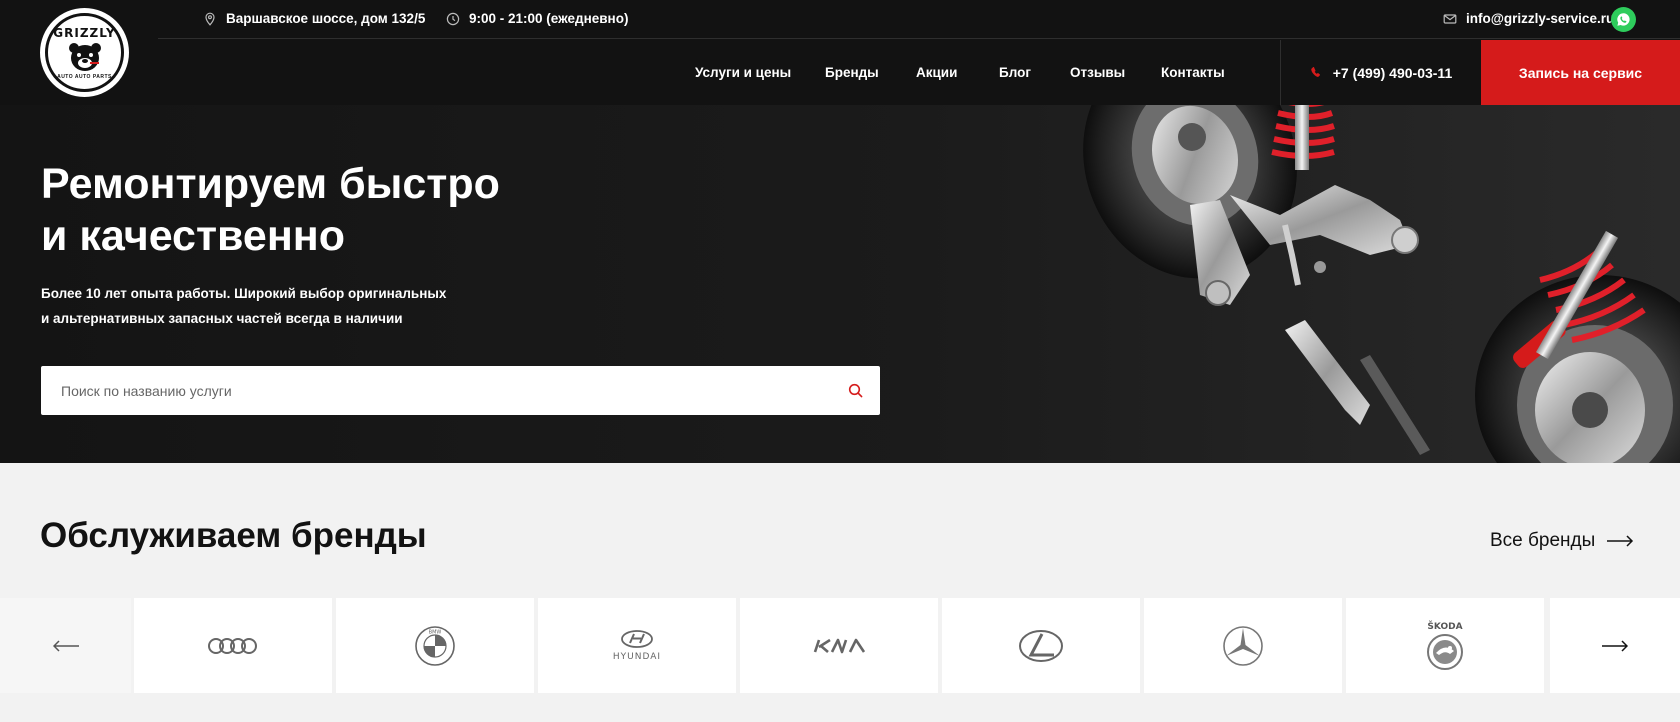 Image resolution: width=1680 pixels, height=722 pixels. I want to click on brand-card-bmw: BMW, so click(435, 645).